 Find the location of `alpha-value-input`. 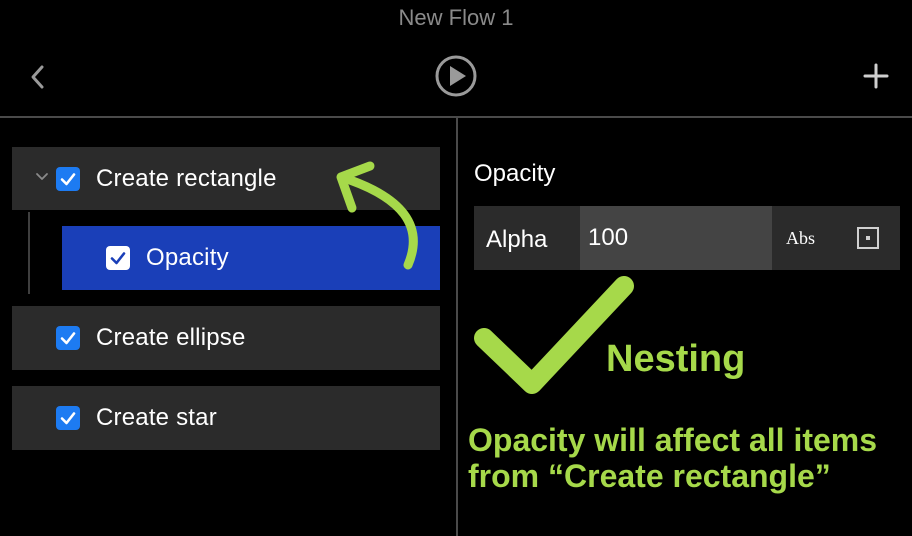

alpha-value-input is located at coordinates (676, 238).